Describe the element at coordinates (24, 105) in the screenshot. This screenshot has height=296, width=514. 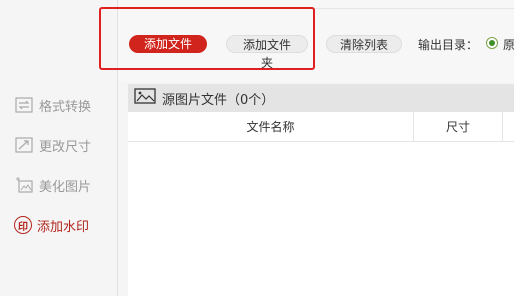
I see `convert-icon` at that location.